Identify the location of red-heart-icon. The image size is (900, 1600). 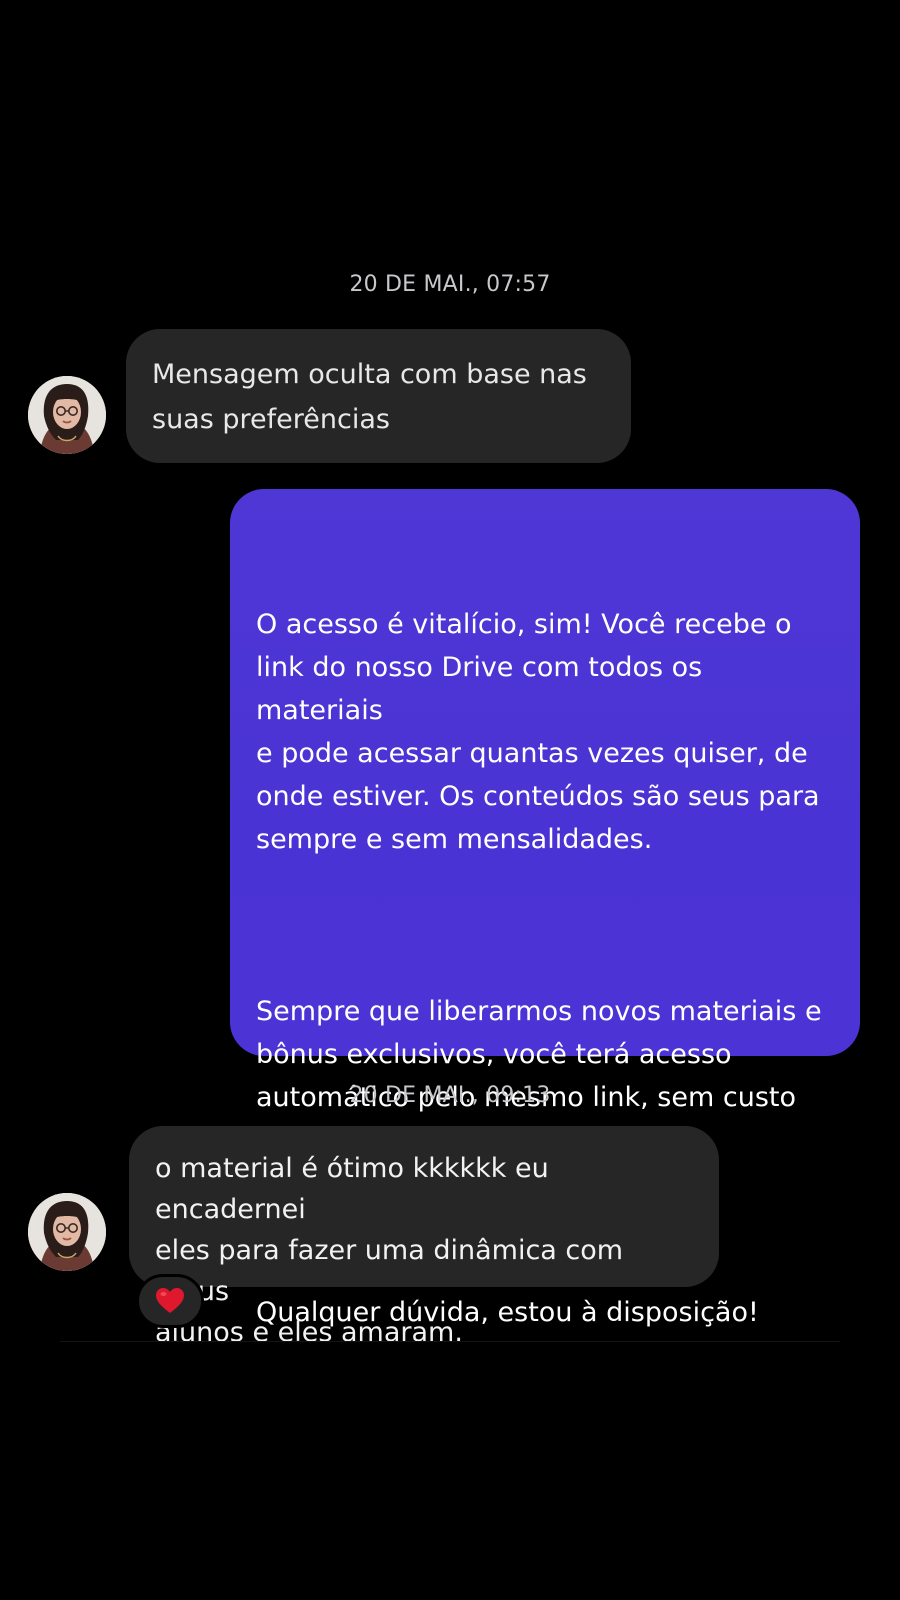
(170, 1300).